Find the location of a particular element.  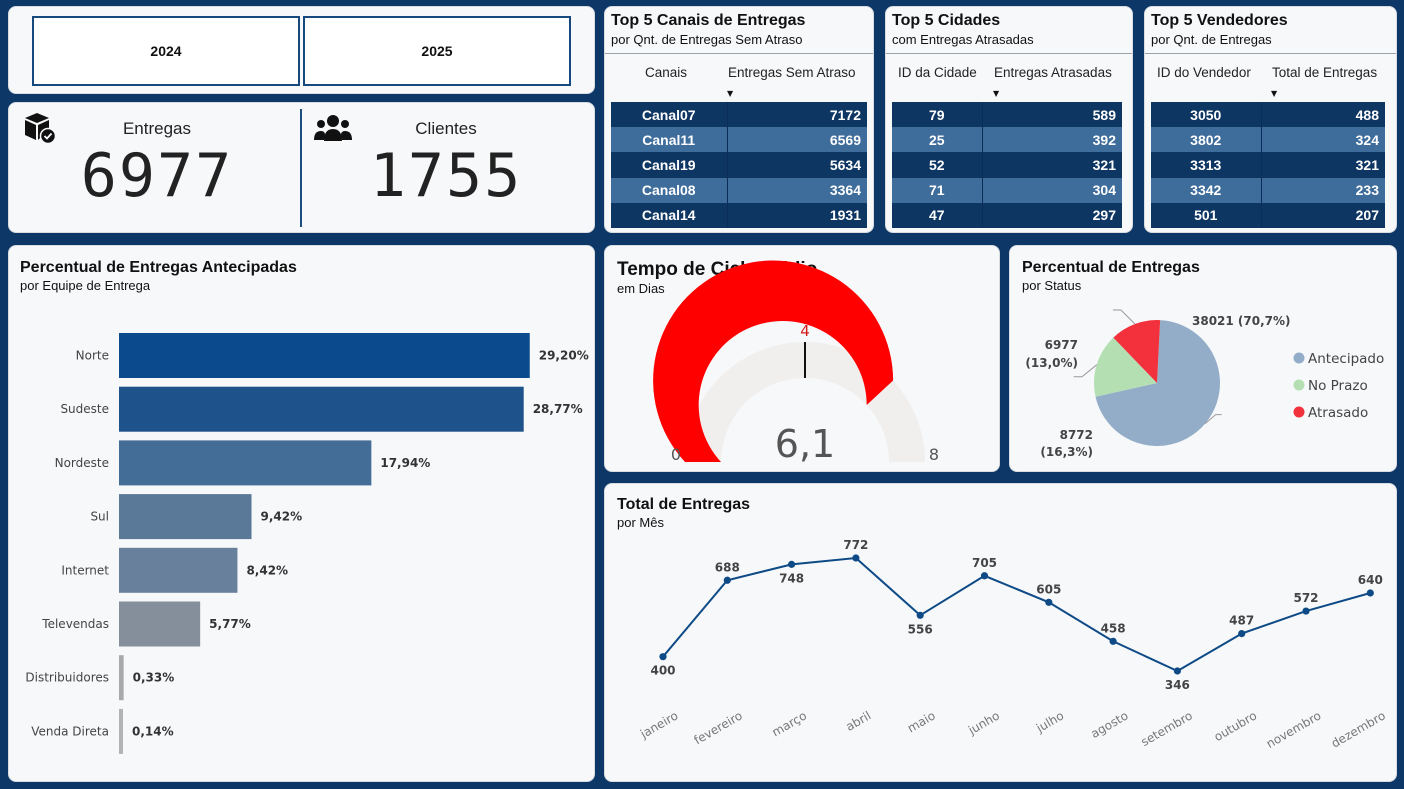

top-vendedores-title: Top 5 Vendedores is located at coordinates (1219, 20).